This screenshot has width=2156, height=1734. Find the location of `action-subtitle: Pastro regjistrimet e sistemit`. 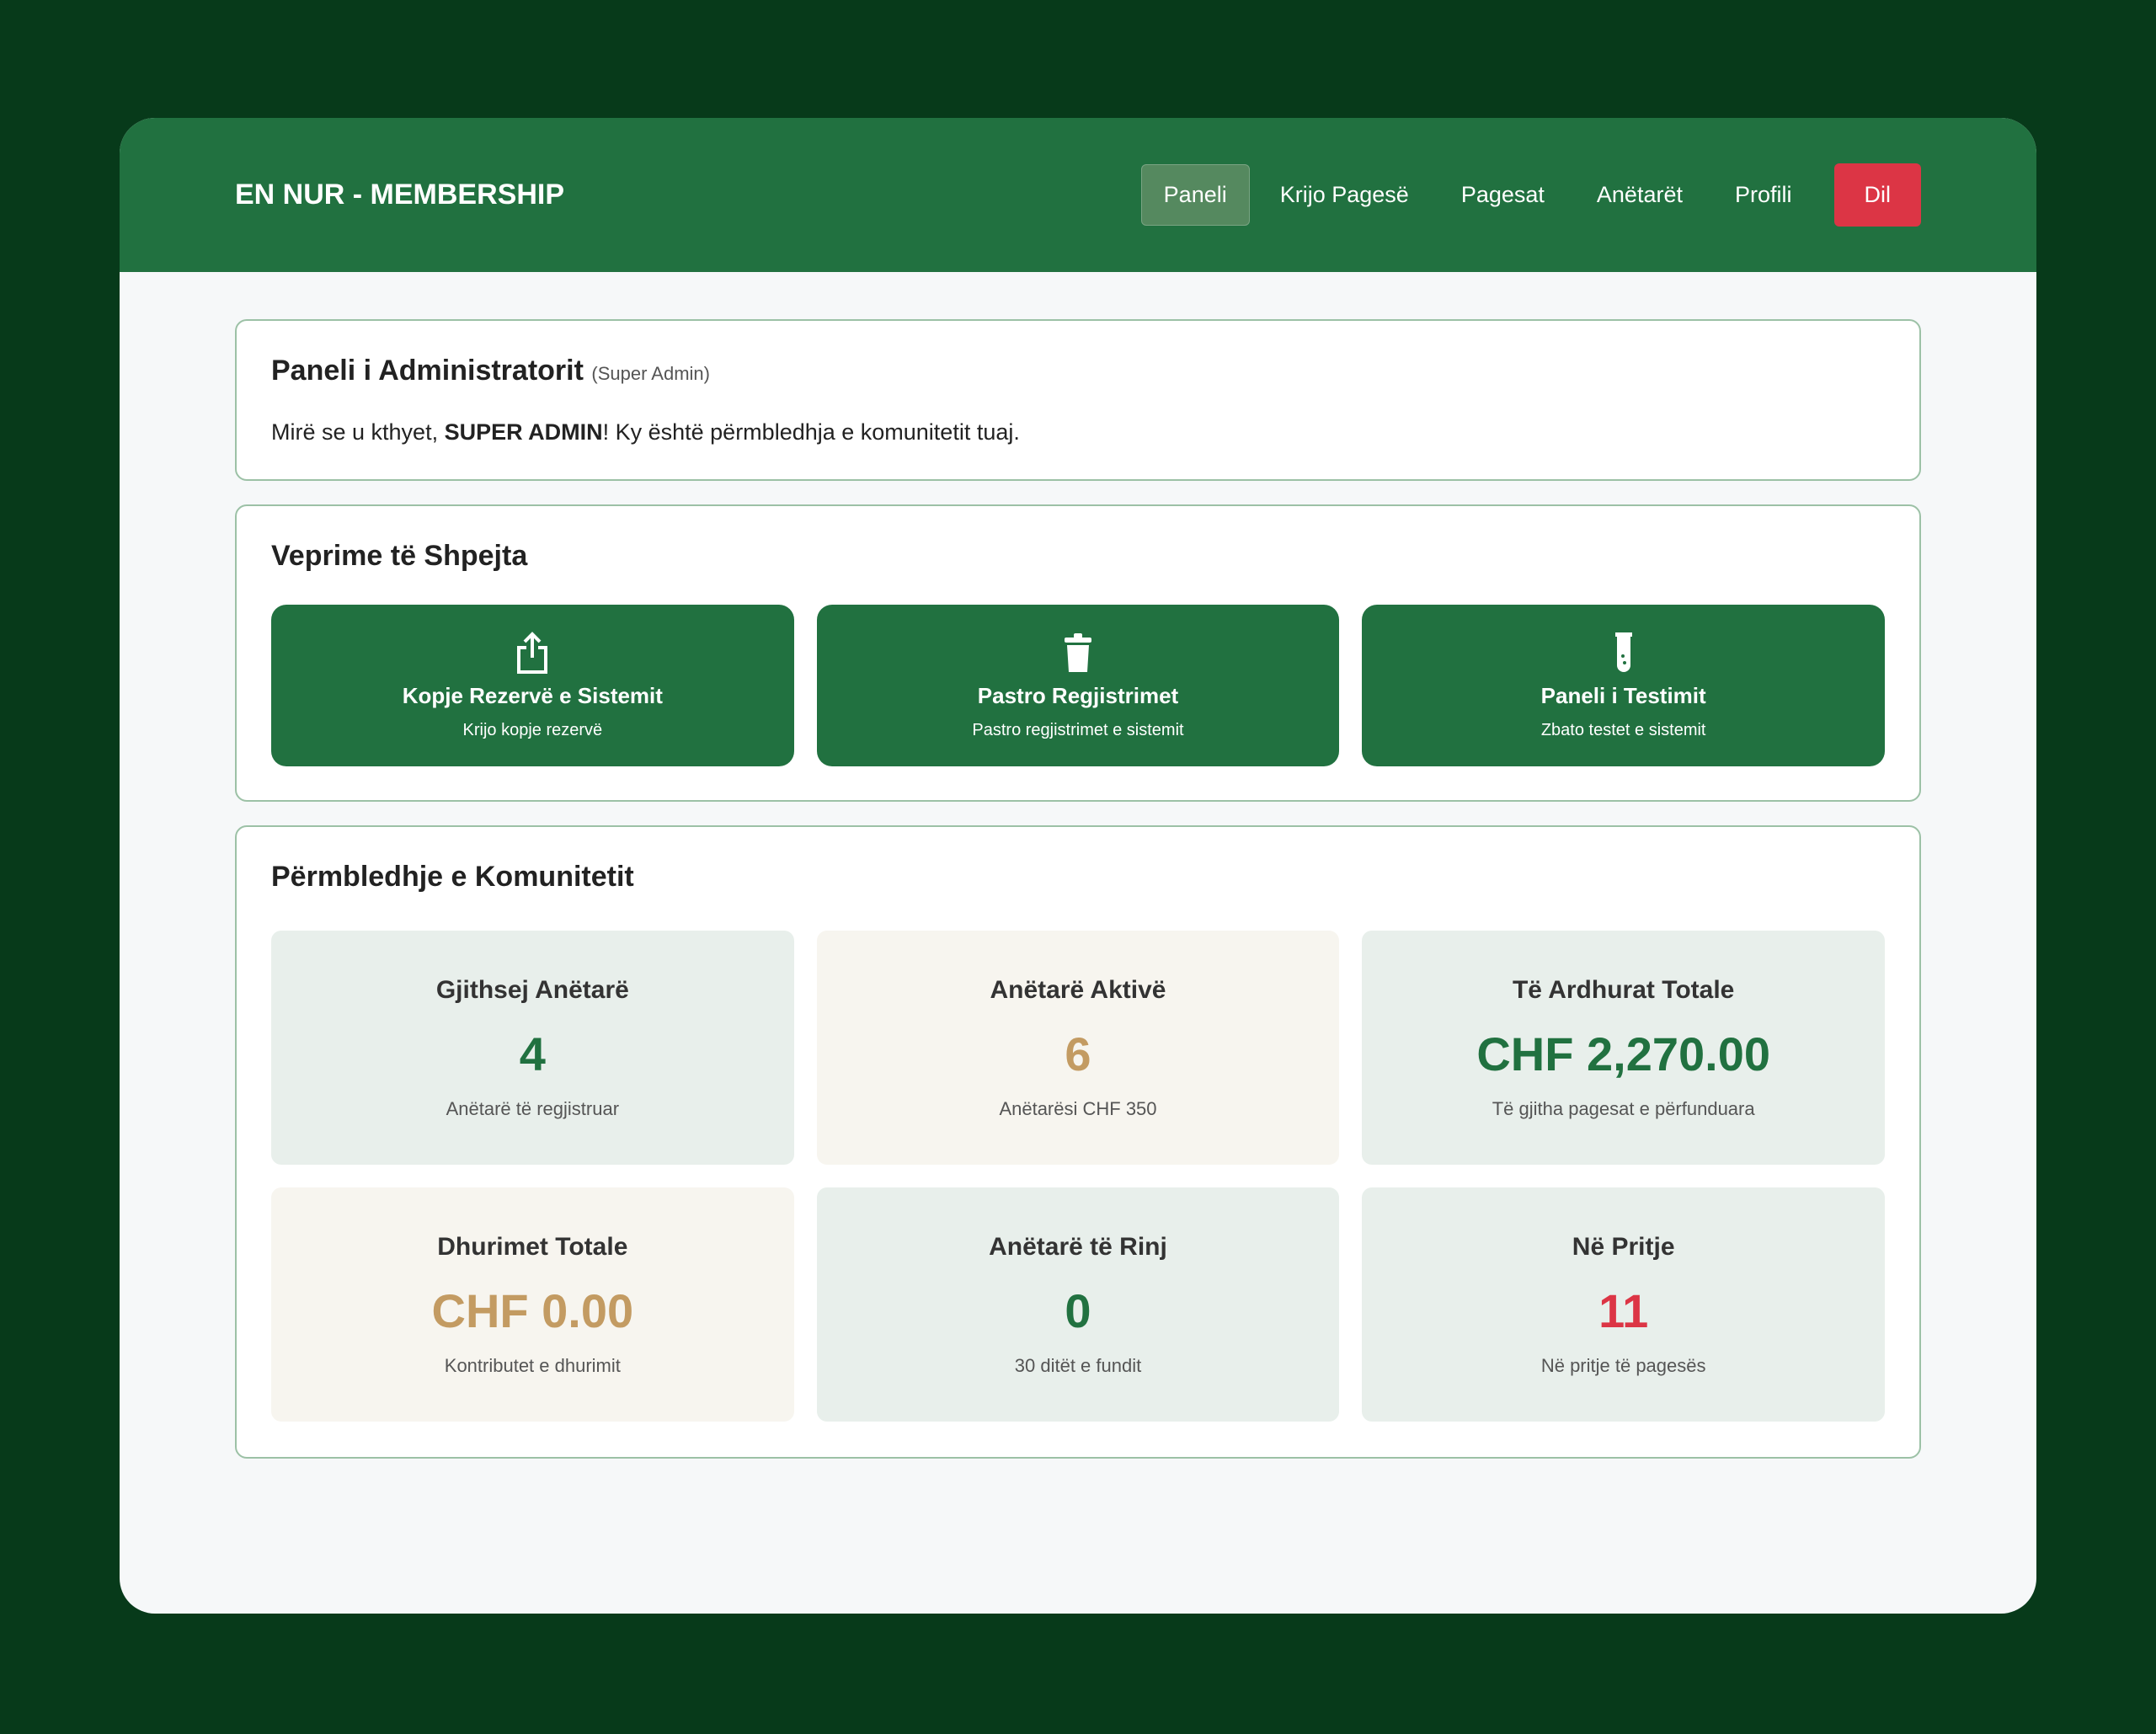

action-subtitle: Pastro regjistrimet e sistemit is located at coordinates (1078, 730).